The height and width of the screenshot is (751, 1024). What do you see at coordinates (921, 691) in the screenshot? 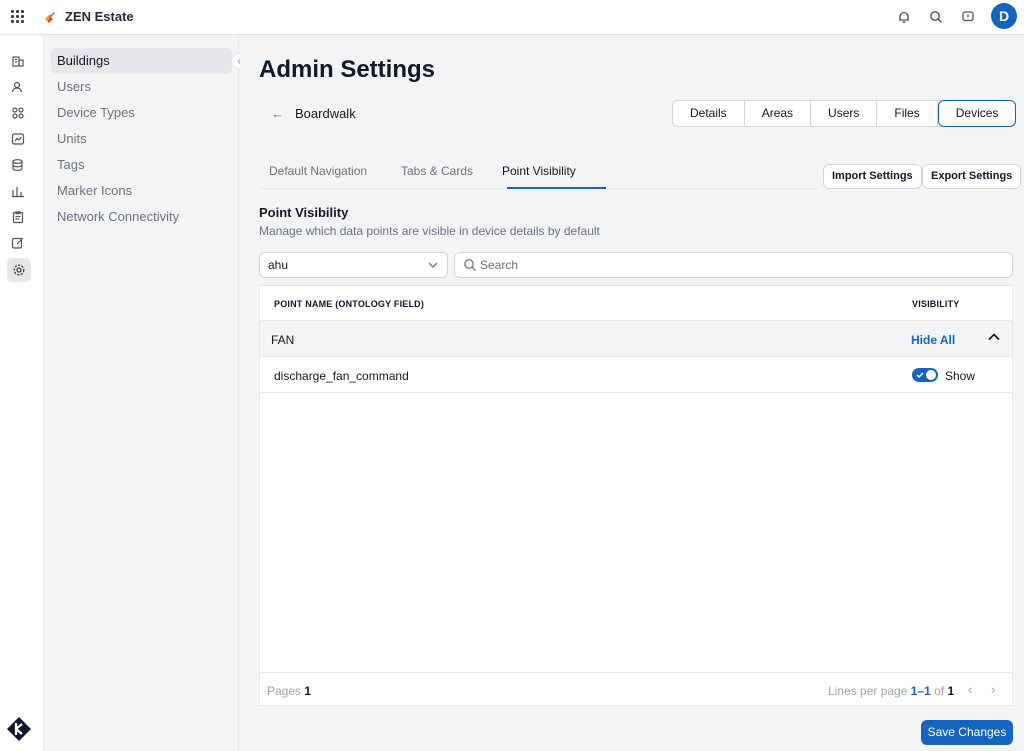
I see `page-range: 1–1` at bounding box center [921, 691].